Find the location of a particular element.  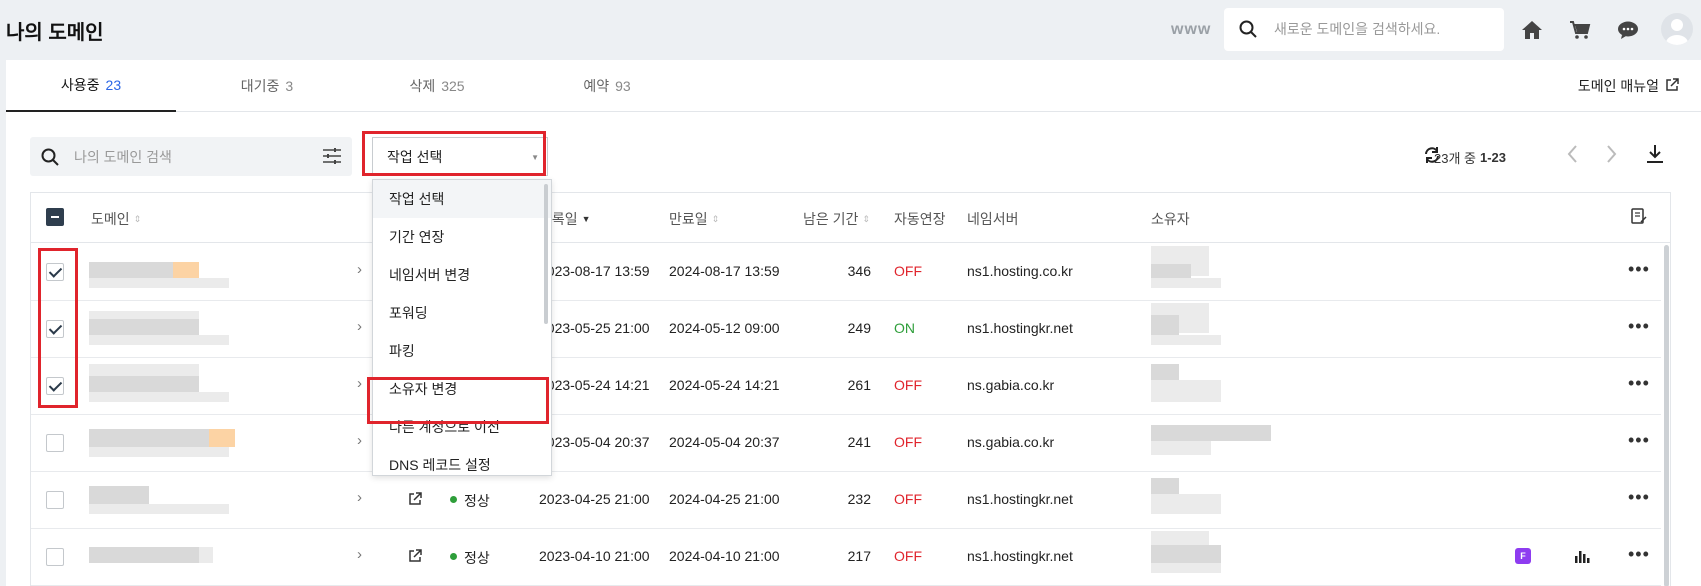

option-dns-record: DNS 레코드 설정 is located at coordinates (462, 460).